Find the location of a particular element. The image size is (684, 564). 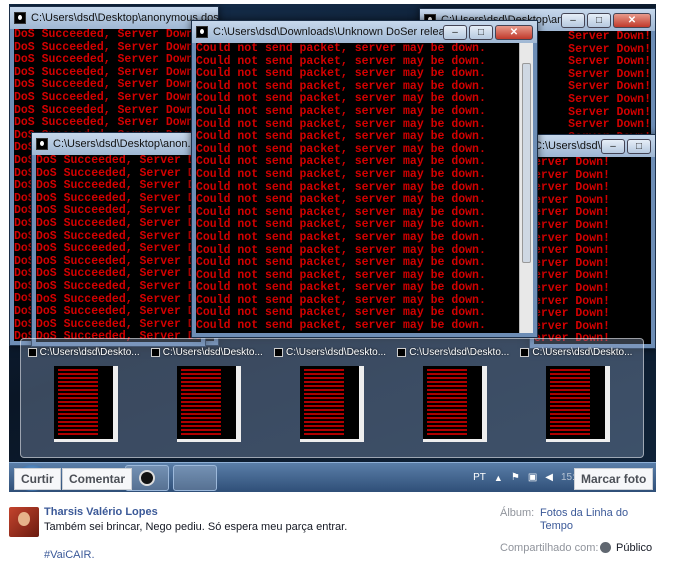

titlebar: C:\Users\dsd\Desktop\anonymous doser.exe is located at coordinates (114, 18).